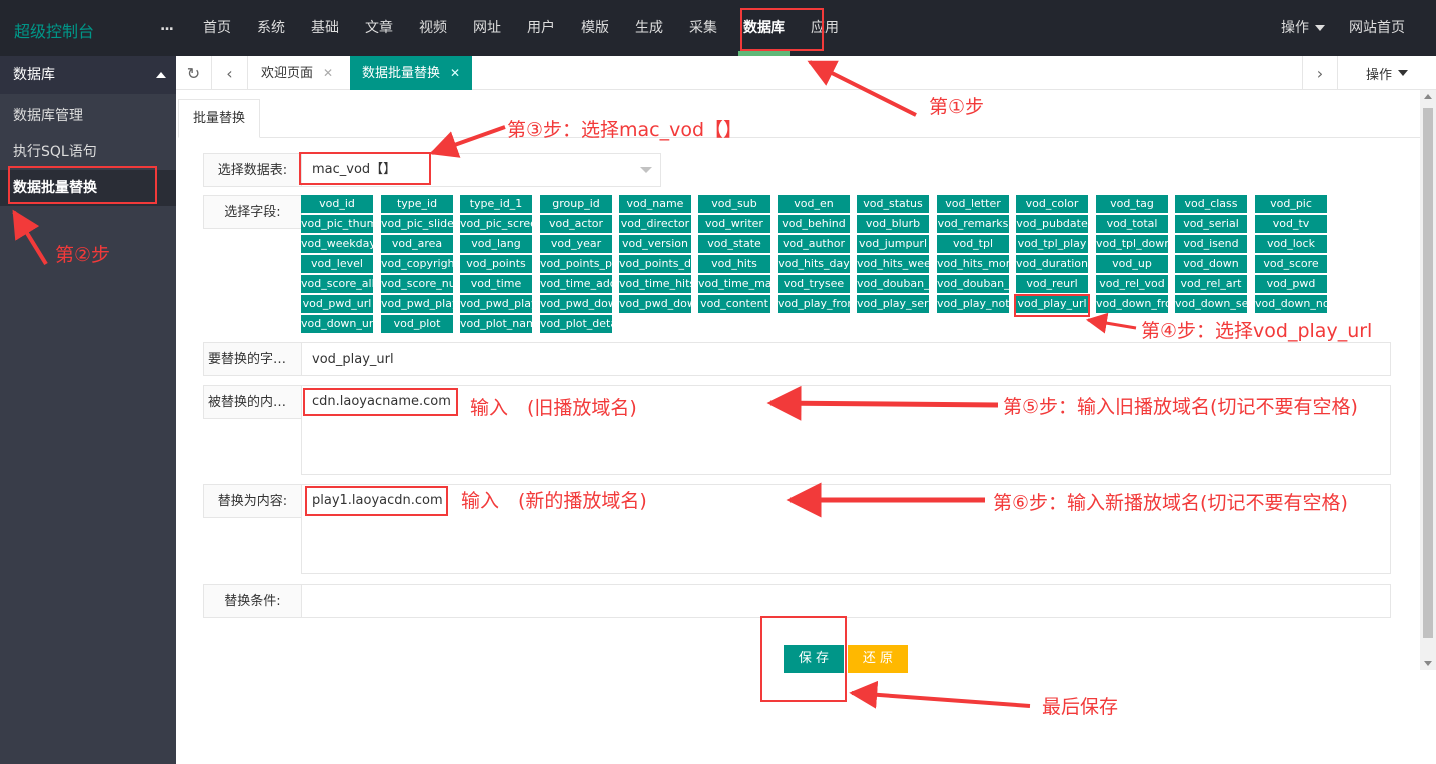  Describe the element at coordinates (271, 28) in the screenshot. I see `nav-item-1: 系统` at that location.